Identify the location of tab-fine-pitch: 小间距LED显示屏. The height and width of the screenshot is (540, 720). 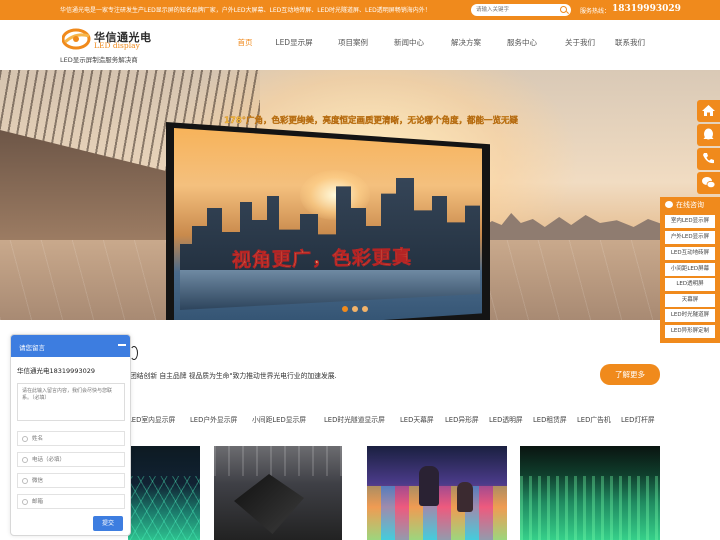
(279, 419).